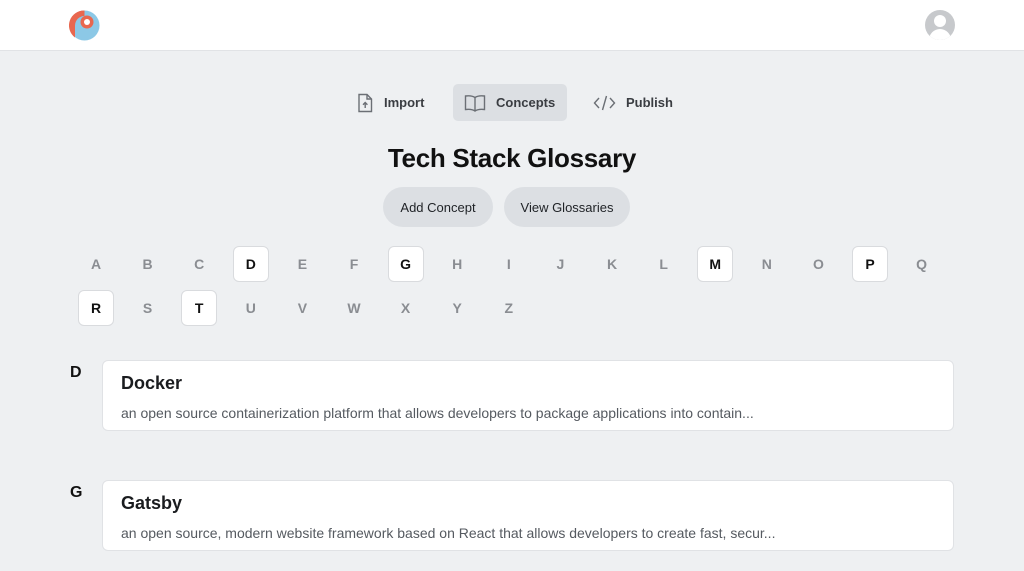 This screenshot has height=571, width=1024. Describe the element at coordinates (438, 207) in the screenshot. I see `add-concept-button: Add Concept` at that location.